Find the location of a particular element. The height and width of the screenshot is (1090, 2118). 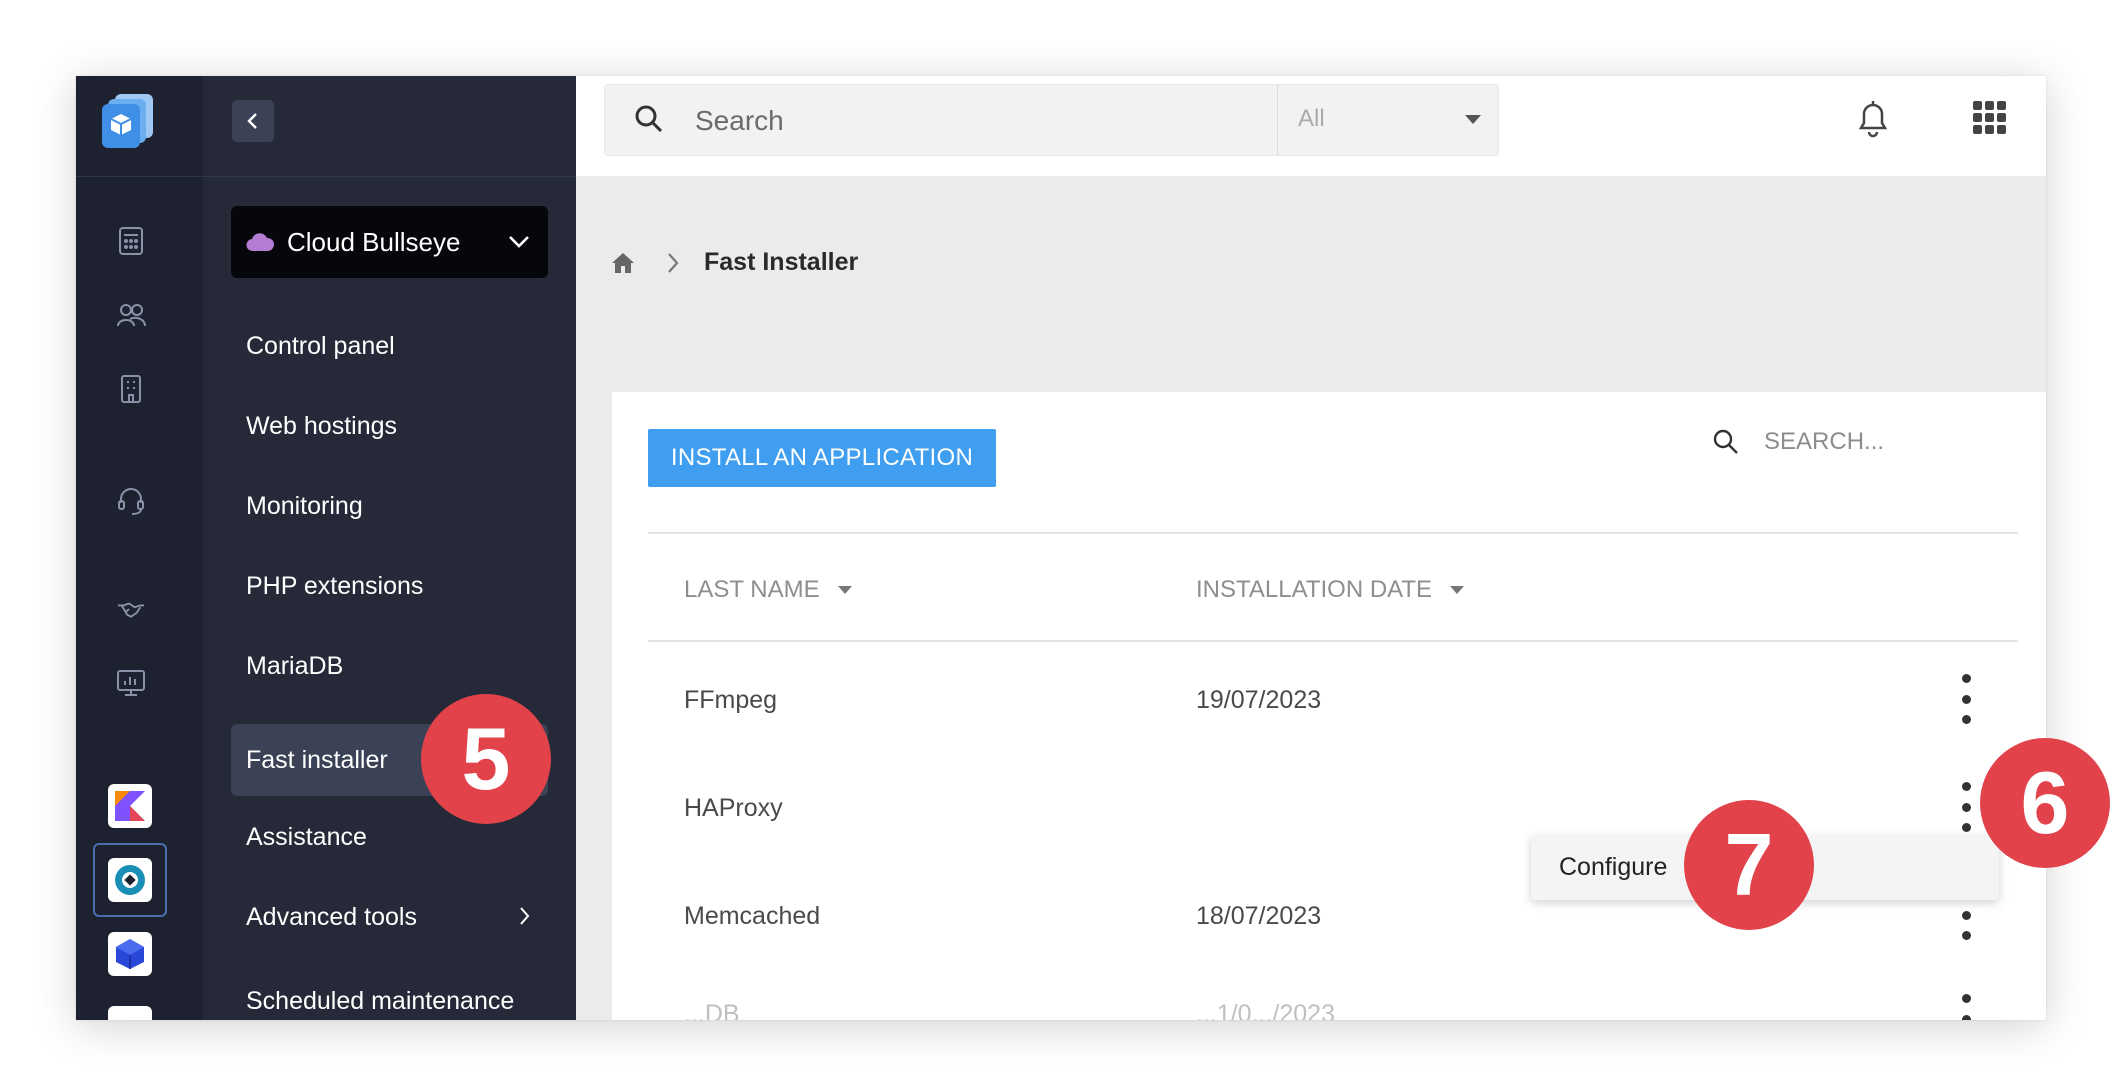

breadcrumb-current: Fast Installer is located at coordinates (781, 262).